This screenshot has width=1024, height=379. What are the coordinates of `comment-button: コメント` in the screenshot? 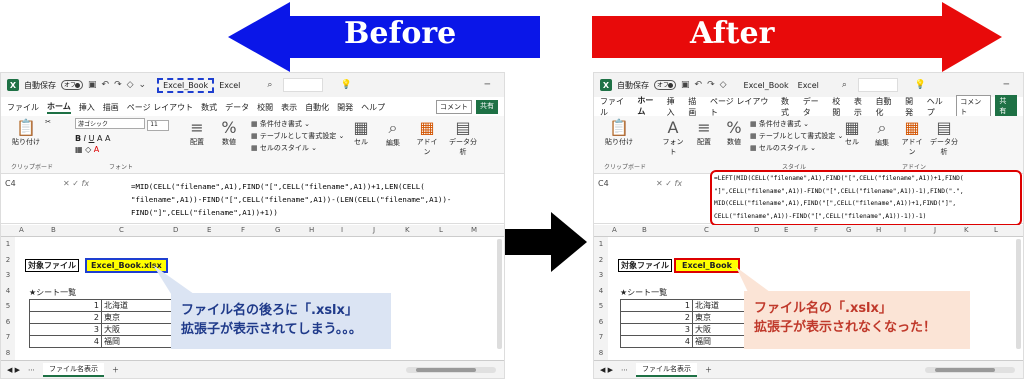 It's located at (454, 107).